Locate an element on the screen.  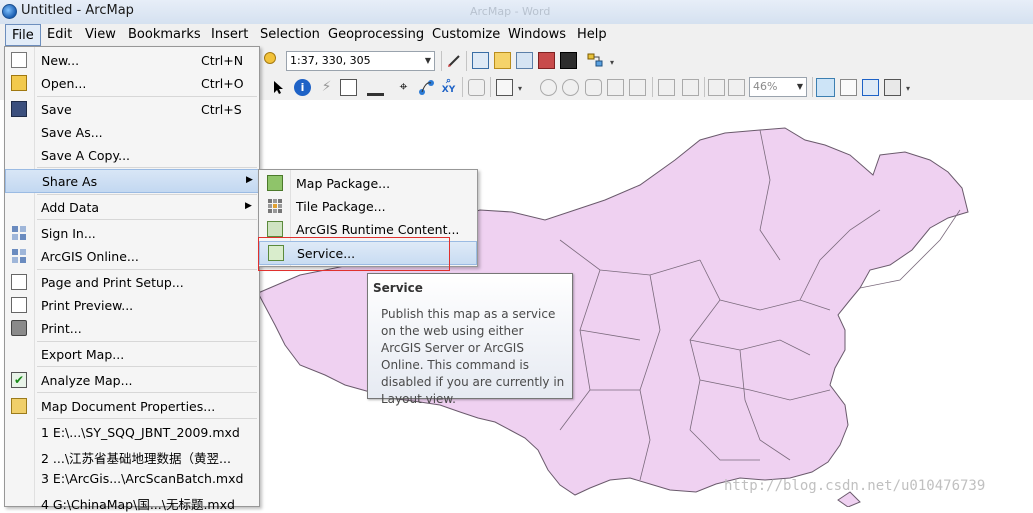
focus-data-frame-icon is located at coordinates (848, 87).